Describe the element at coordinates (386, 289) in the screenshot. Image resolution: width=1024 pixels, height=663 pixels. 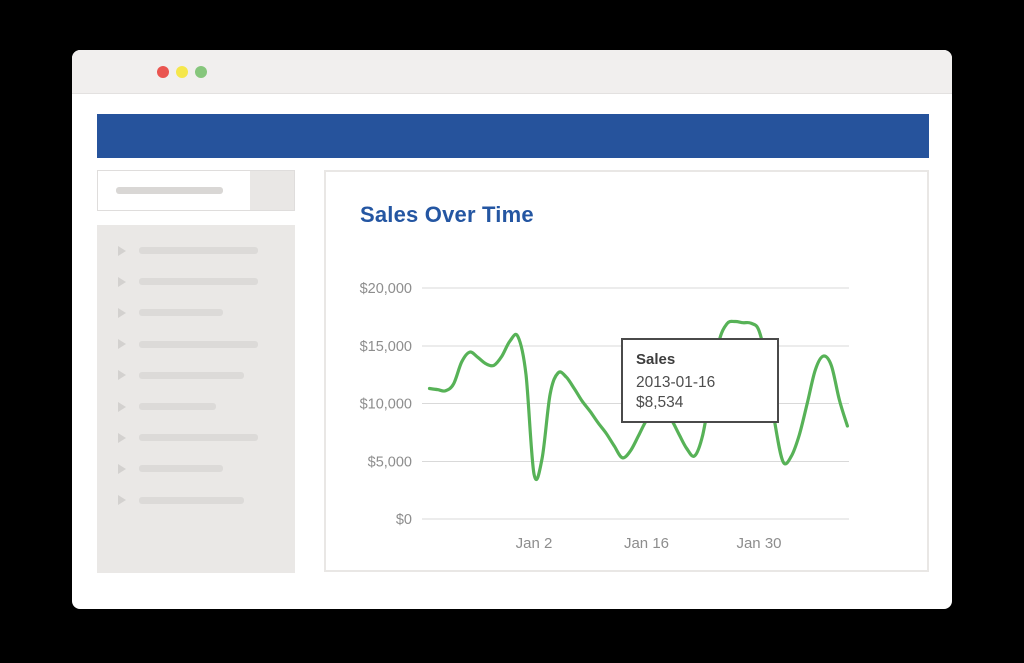
I see `y-tick-label: $20,000` at that location.